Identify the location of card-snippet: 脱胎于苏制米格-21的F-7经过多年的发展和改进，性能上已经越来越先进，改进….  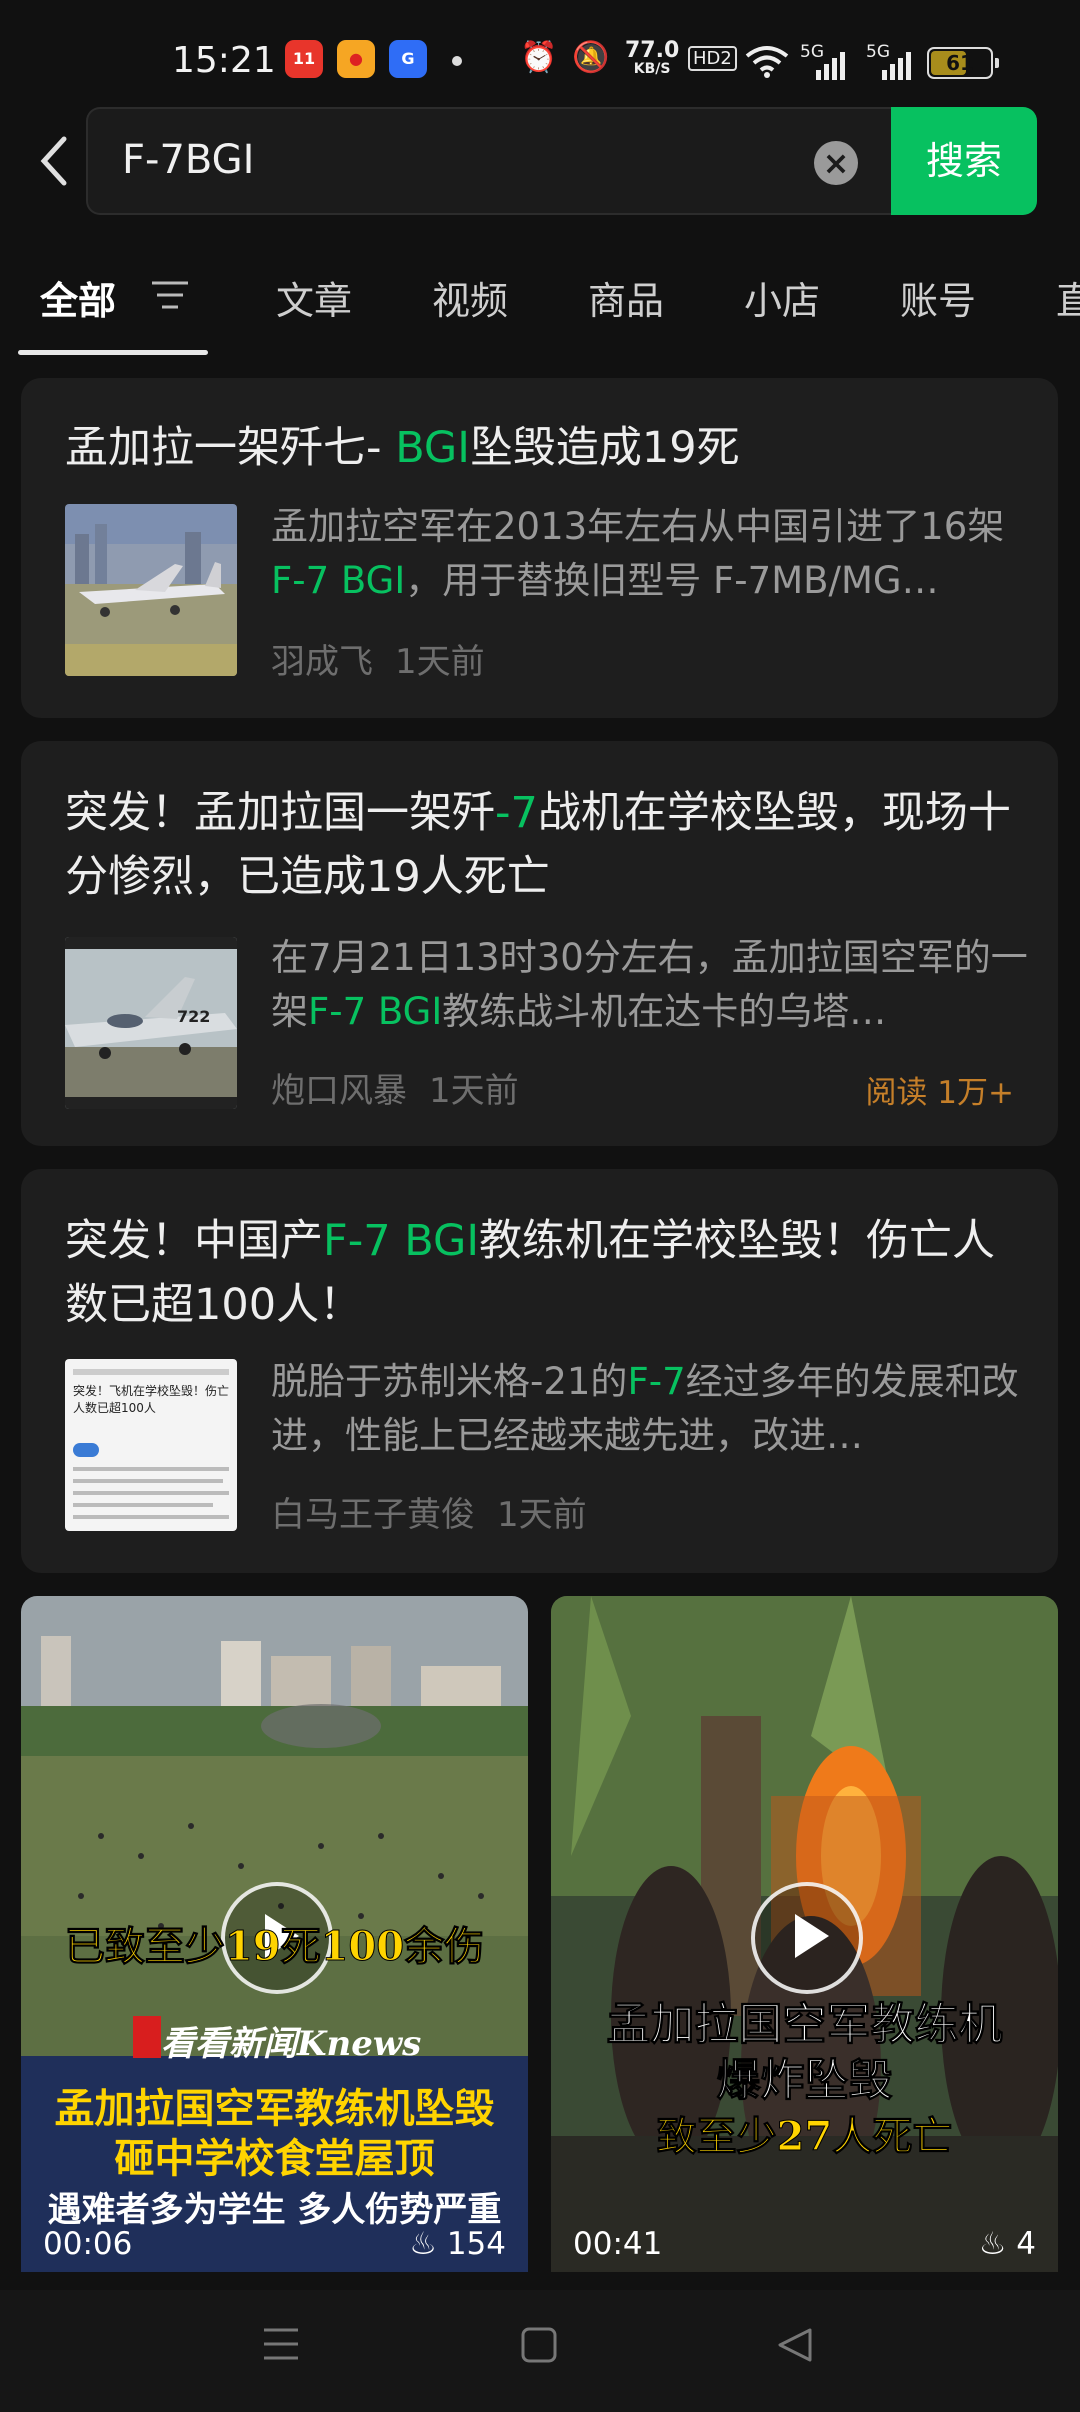
(645, 1408).